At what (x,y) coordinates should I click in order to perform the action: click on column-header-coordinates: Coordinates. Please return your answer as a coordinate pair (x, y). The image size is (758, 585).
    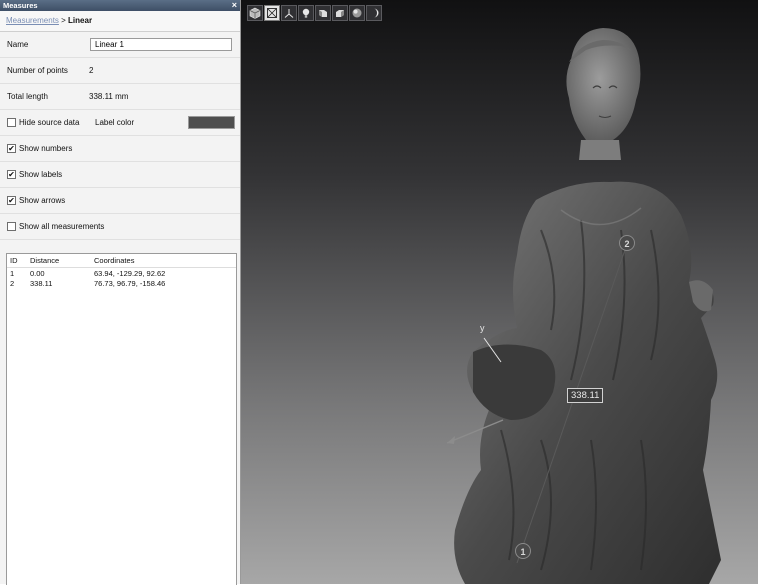
    Looking at the image, I should click on (163, 261).